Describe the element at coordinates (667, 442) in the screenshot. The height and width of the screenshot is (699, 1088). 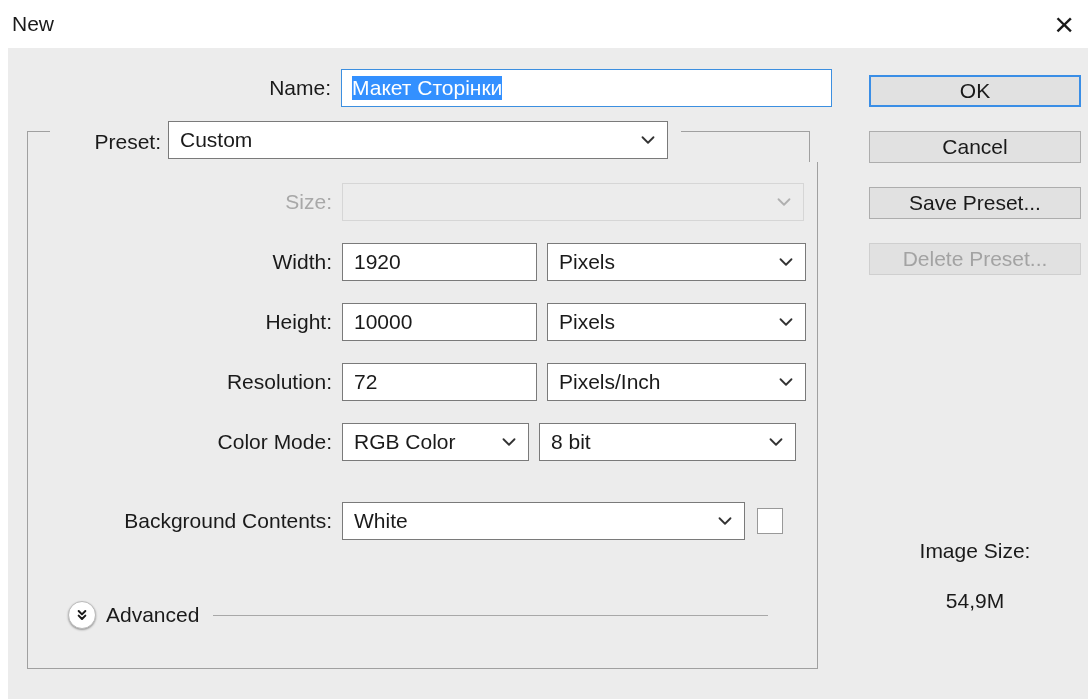
I see `dropdown-field: 8 bit` at that location.